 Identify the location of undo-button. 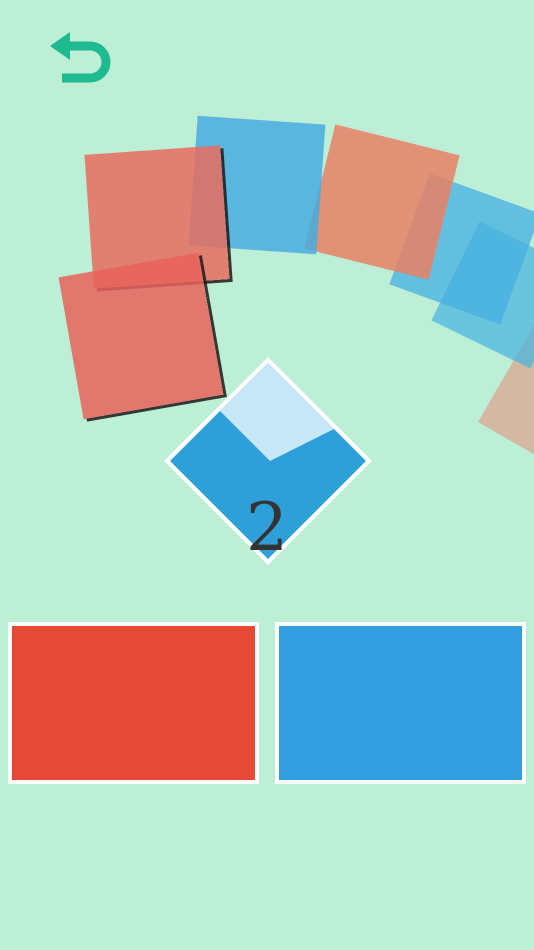
(81, 59).